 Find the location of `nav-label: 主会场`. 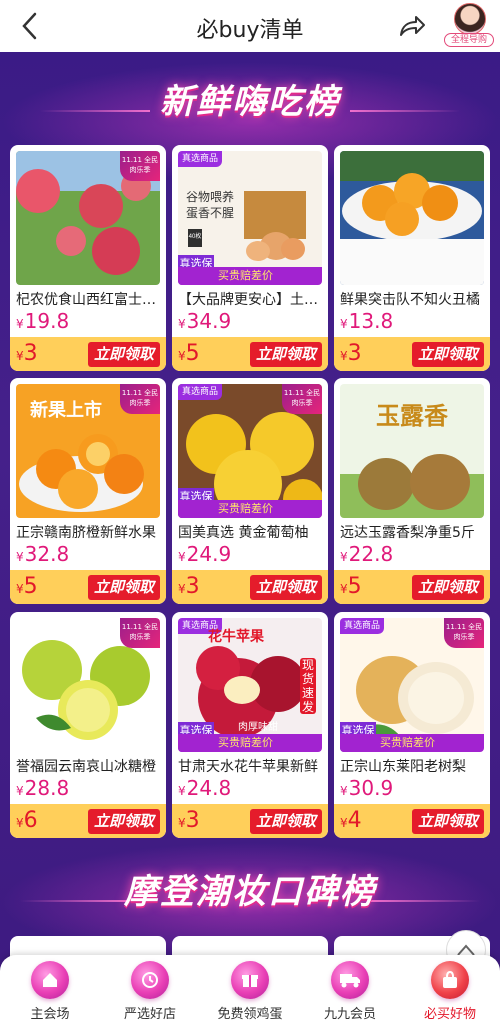

nav-label: 主会场 is located at coordinates (50, 1014).